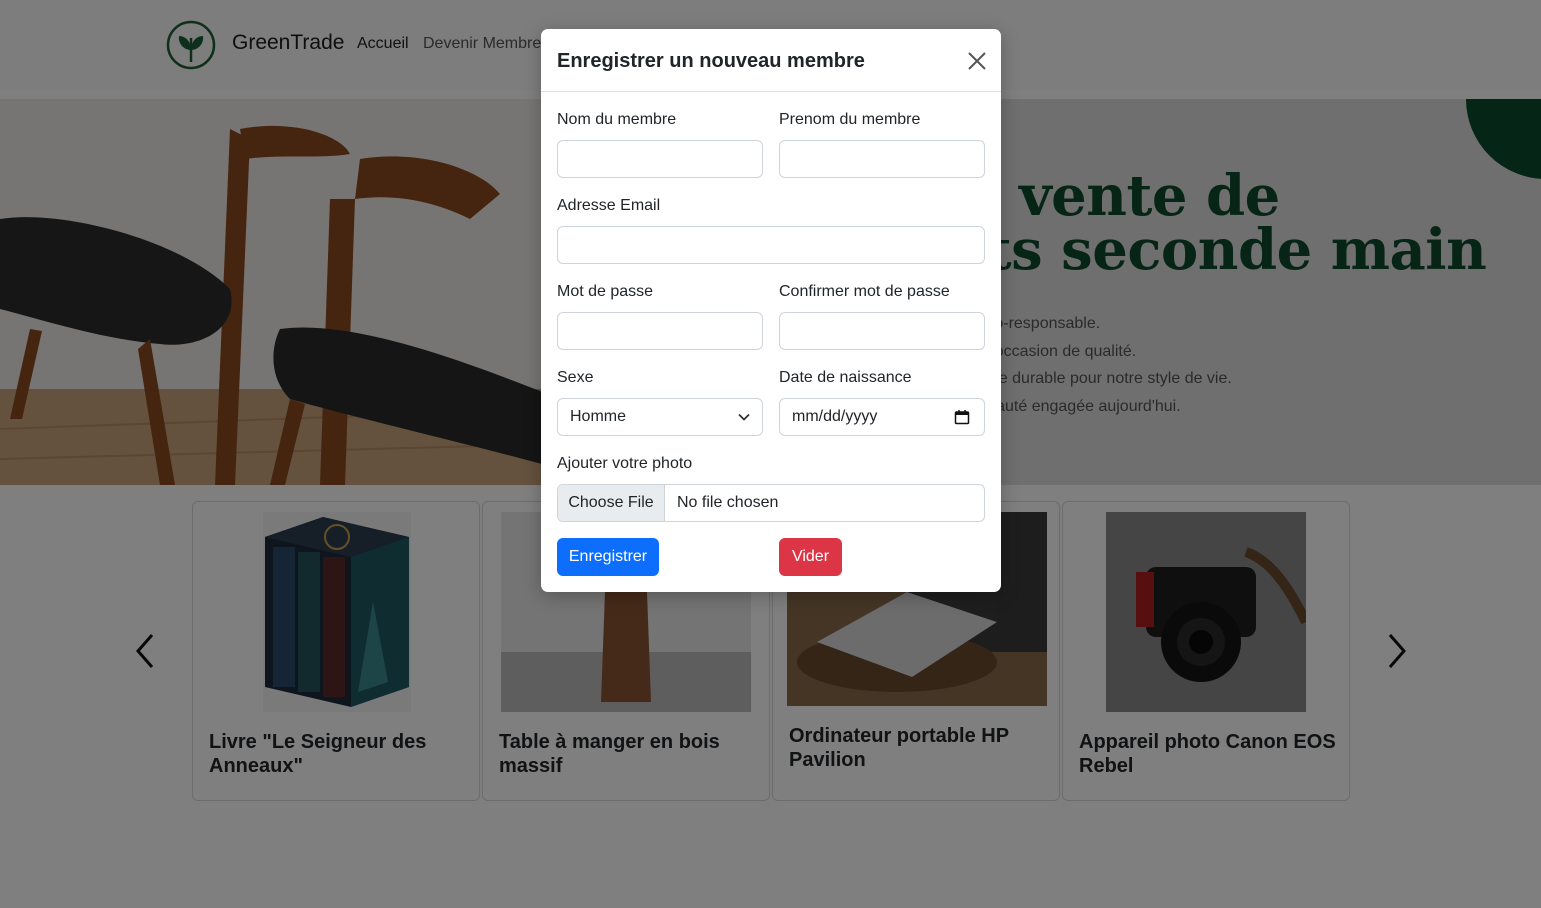  What do you see at coordinates (744, 417) in the screenshot?
I see `chevron-down-icon` at bounding box center [744, 417].